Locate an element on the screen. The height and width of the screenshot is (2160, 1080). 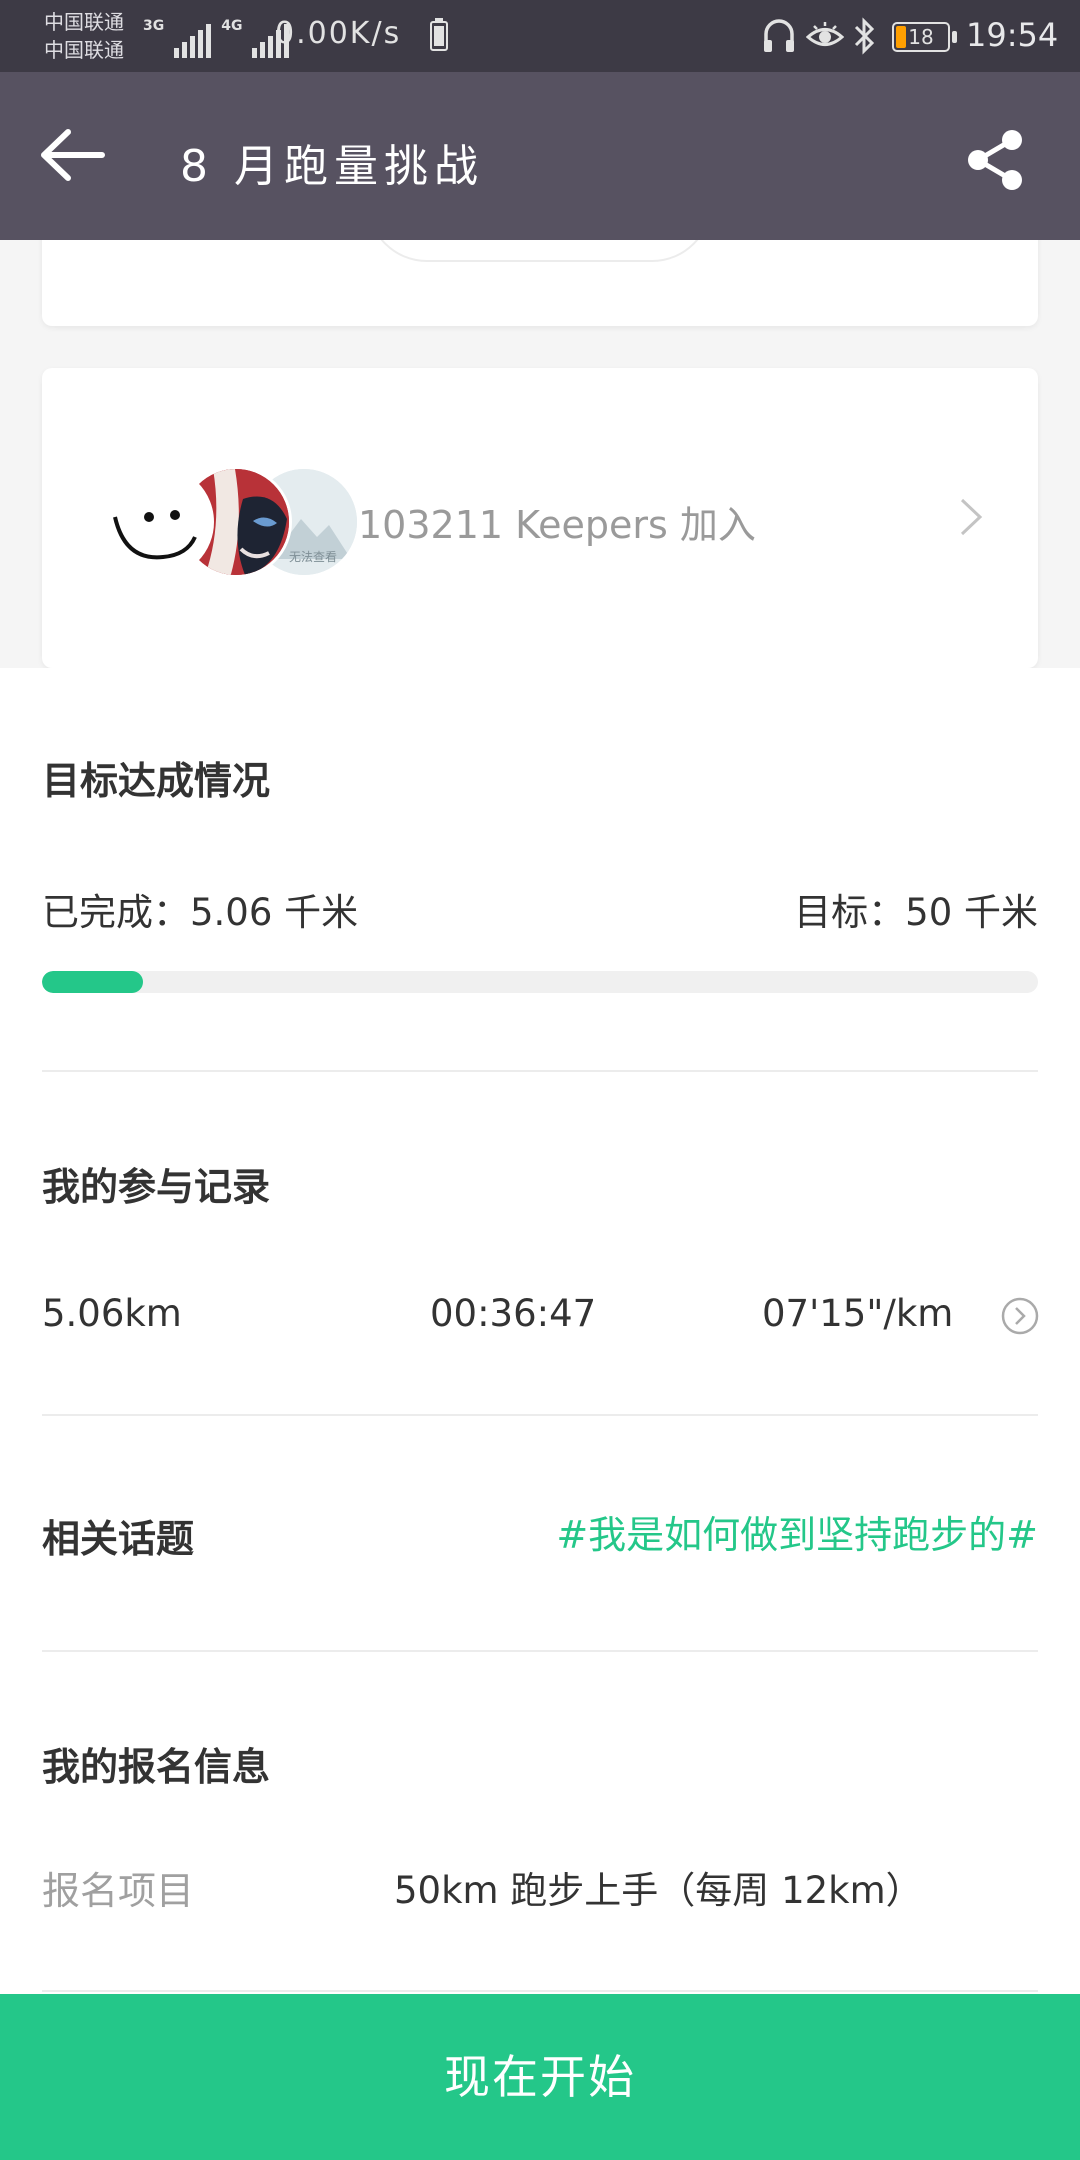
members-count-text: 103211 Keepers 加入 is located at coordinates (557, 525).